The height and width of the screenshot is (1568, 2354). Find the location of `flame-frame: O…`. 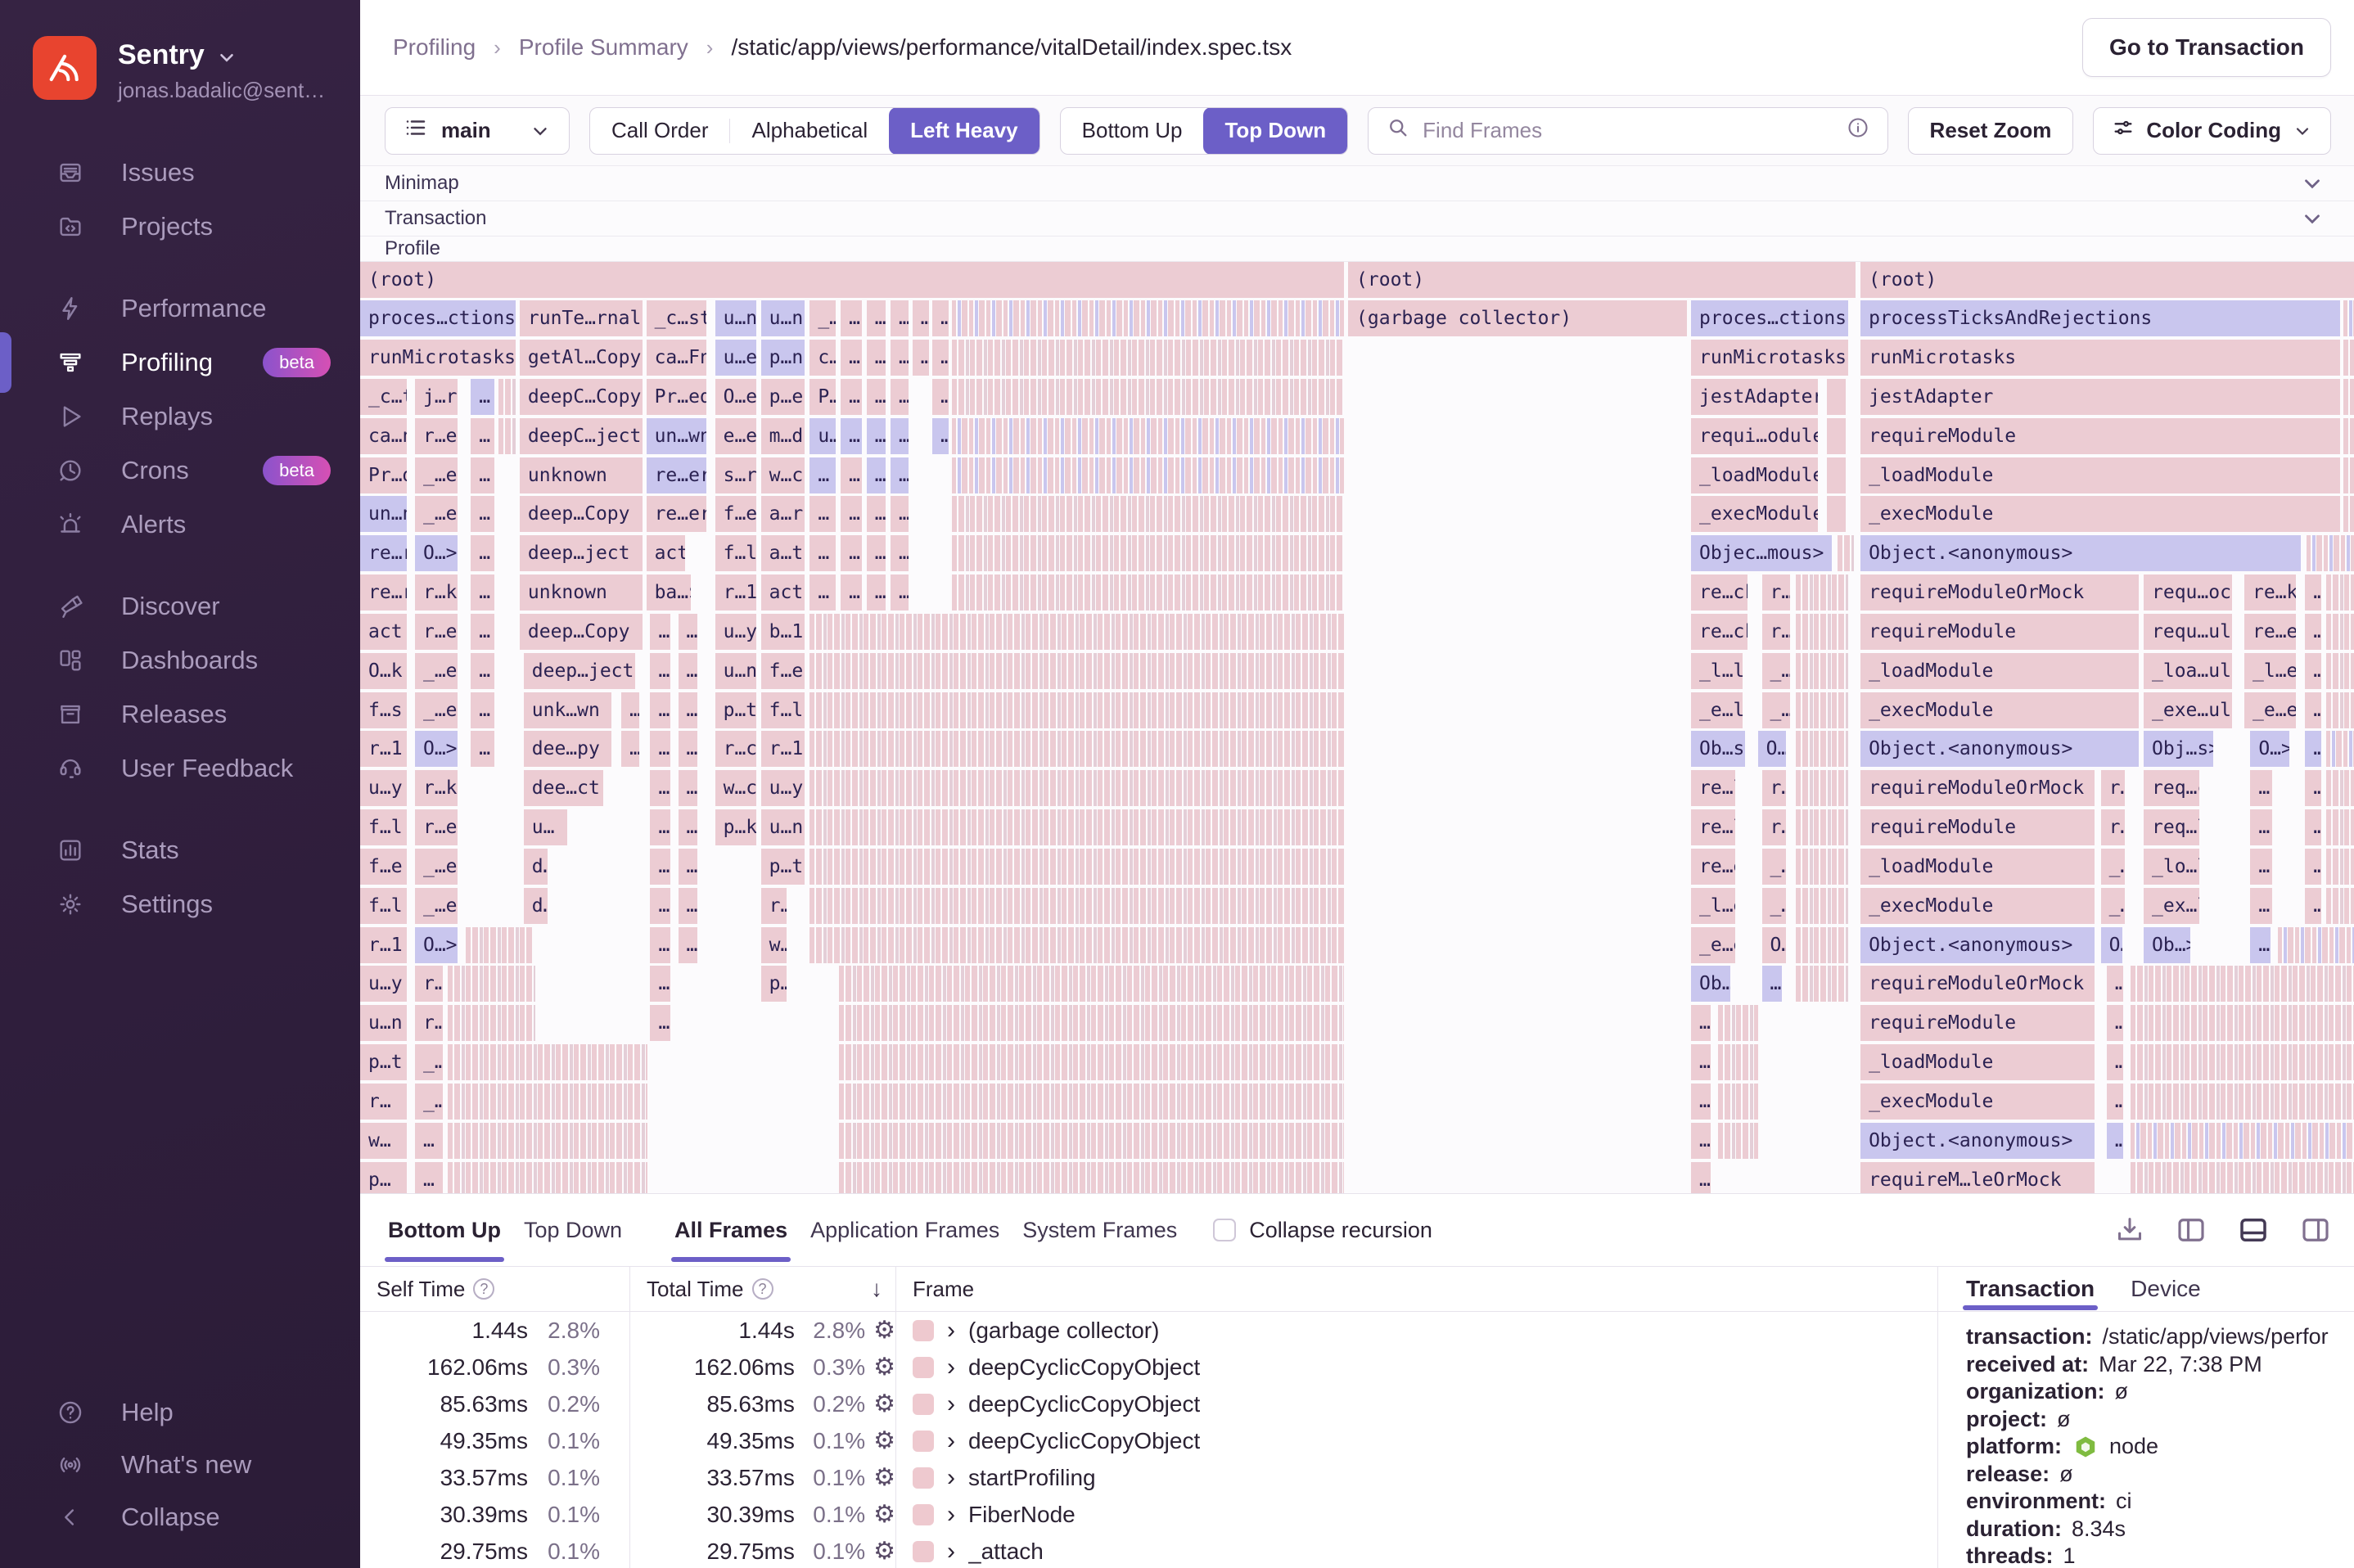

flame-frame: O… is located at coordinates (1771, 749).